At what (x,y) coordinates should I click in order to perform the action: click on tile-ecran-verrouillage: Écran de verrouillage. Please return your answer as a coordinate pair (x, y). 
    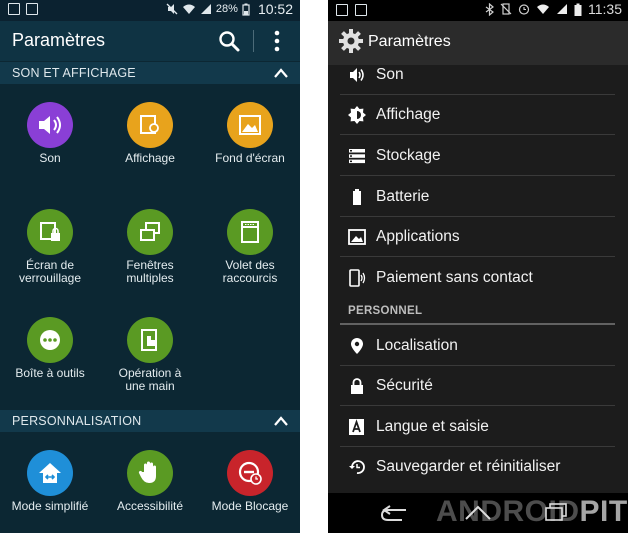
    Looking at the image, I should click on (50, 247).